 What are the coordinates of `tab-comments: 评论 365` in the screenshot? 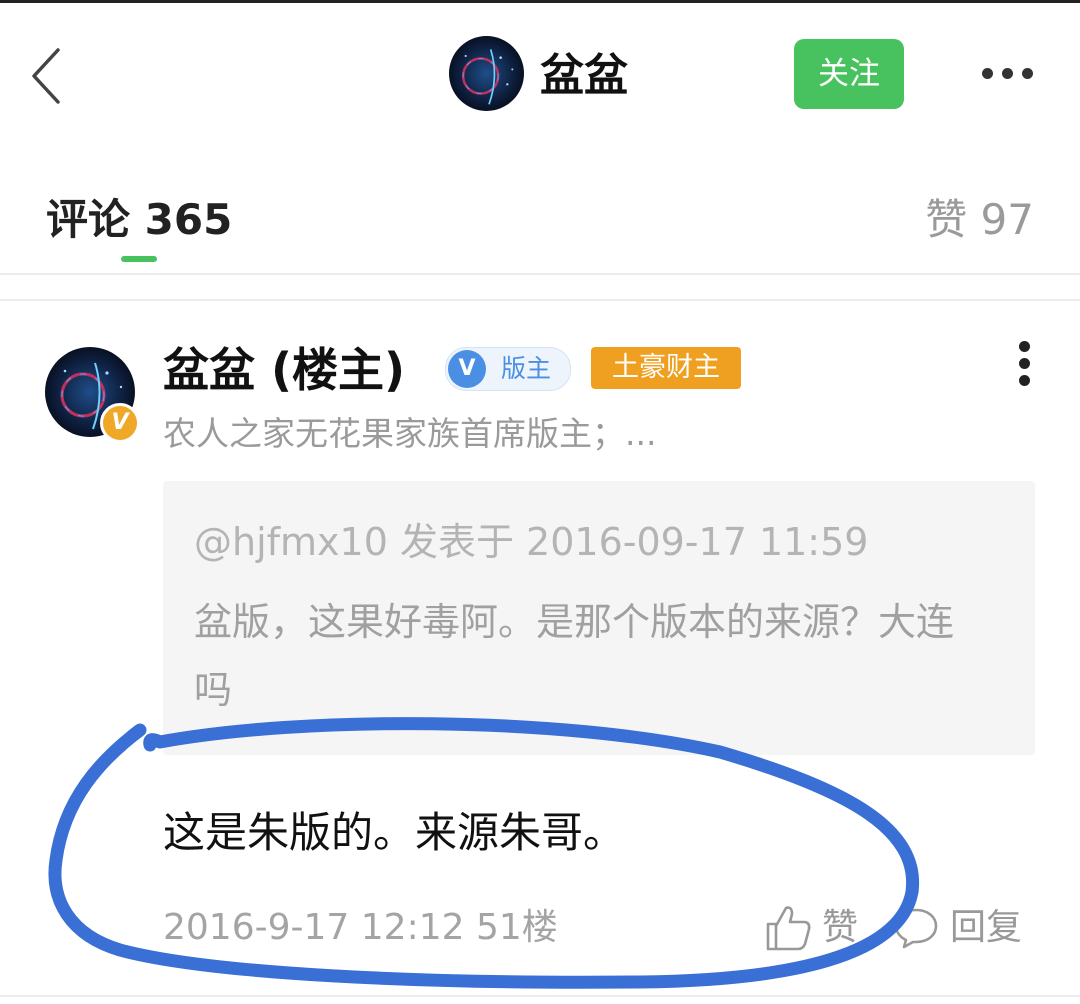 It's located at (139, 220).